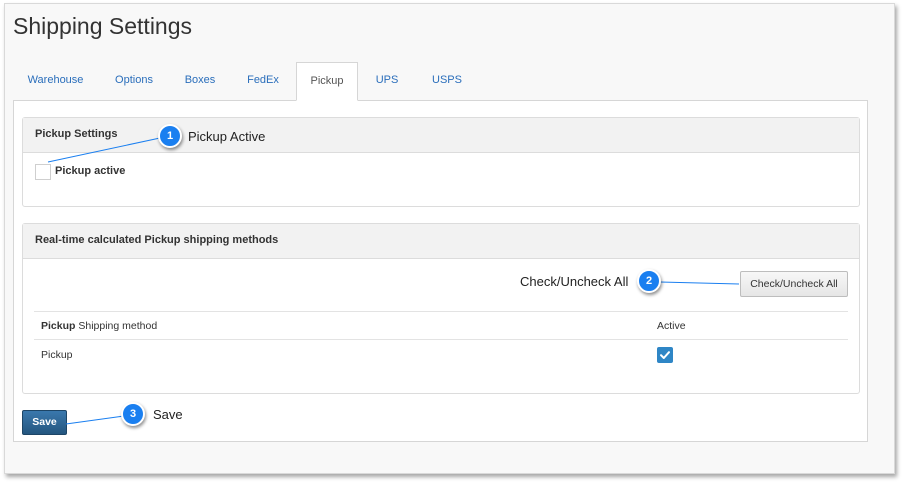  Describe the element at coordinates (447, 81) in the screenshot. I see `tab-usps: USPS` at that location.